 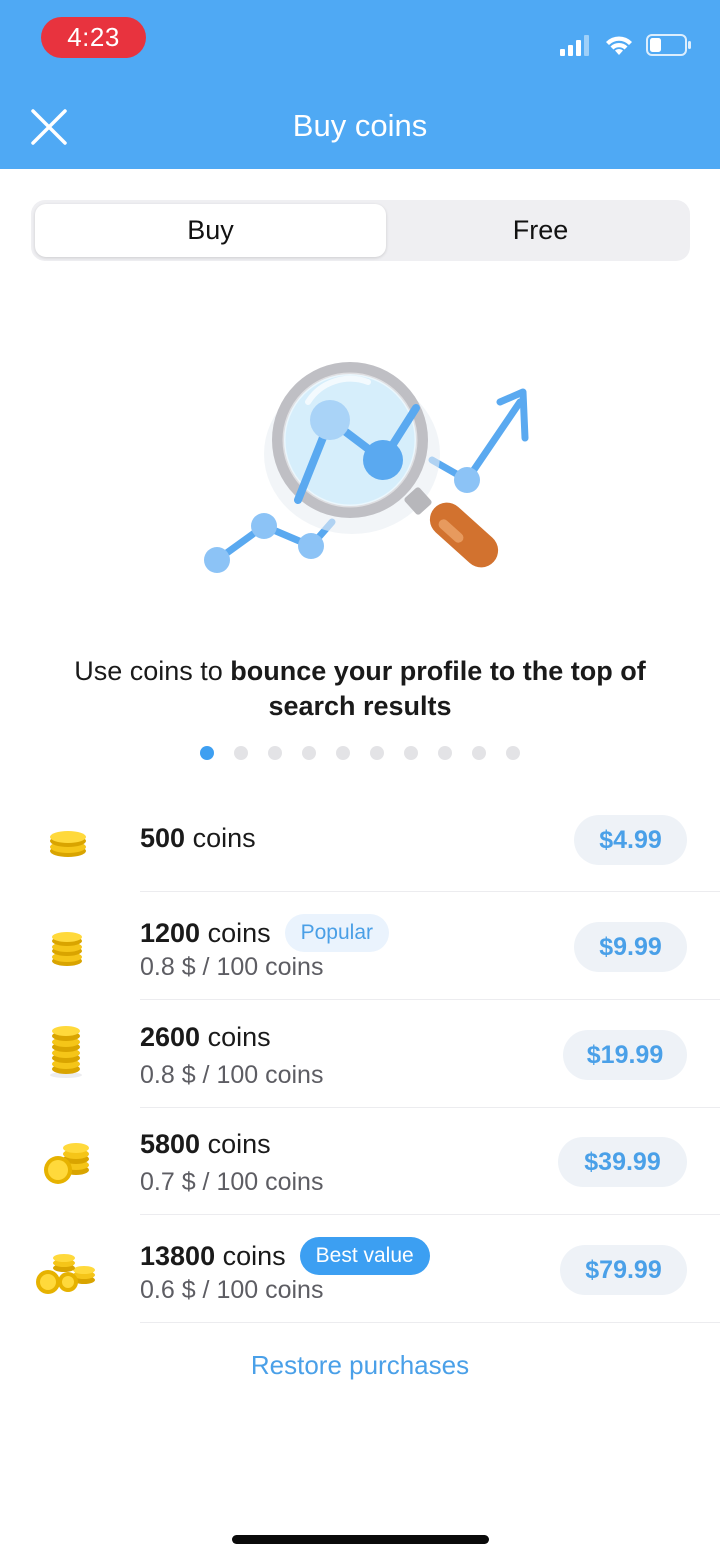 I want to click on package-amount: 5800 coins, so click(x=205, y=1144).